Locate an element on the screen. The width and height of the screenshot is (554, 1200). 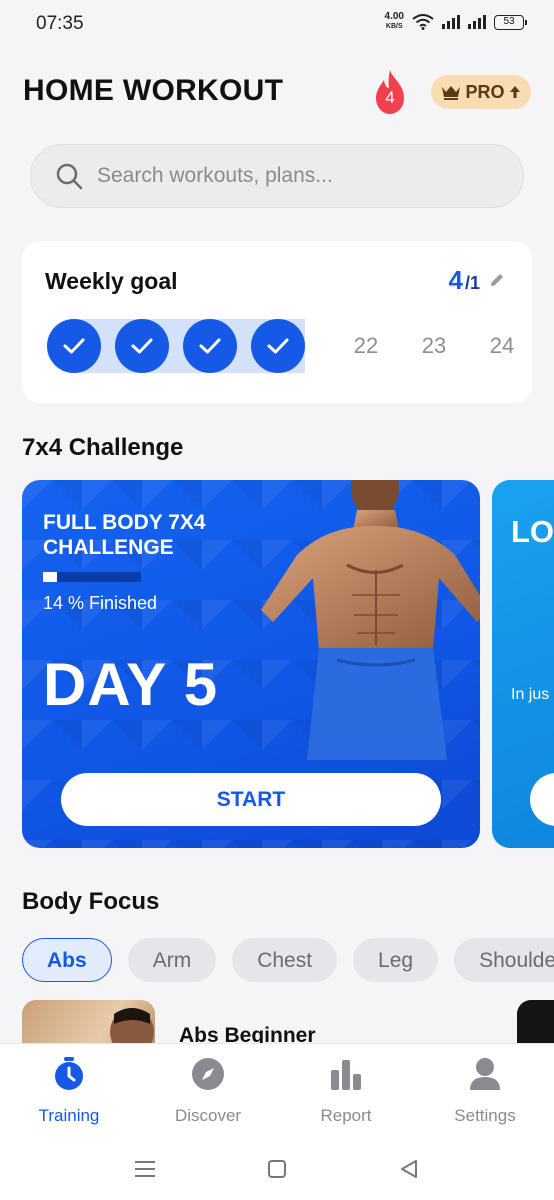
body-focus-chips: Abs Arm Chest Leg Shoulder is located at coordinates (288, 960).